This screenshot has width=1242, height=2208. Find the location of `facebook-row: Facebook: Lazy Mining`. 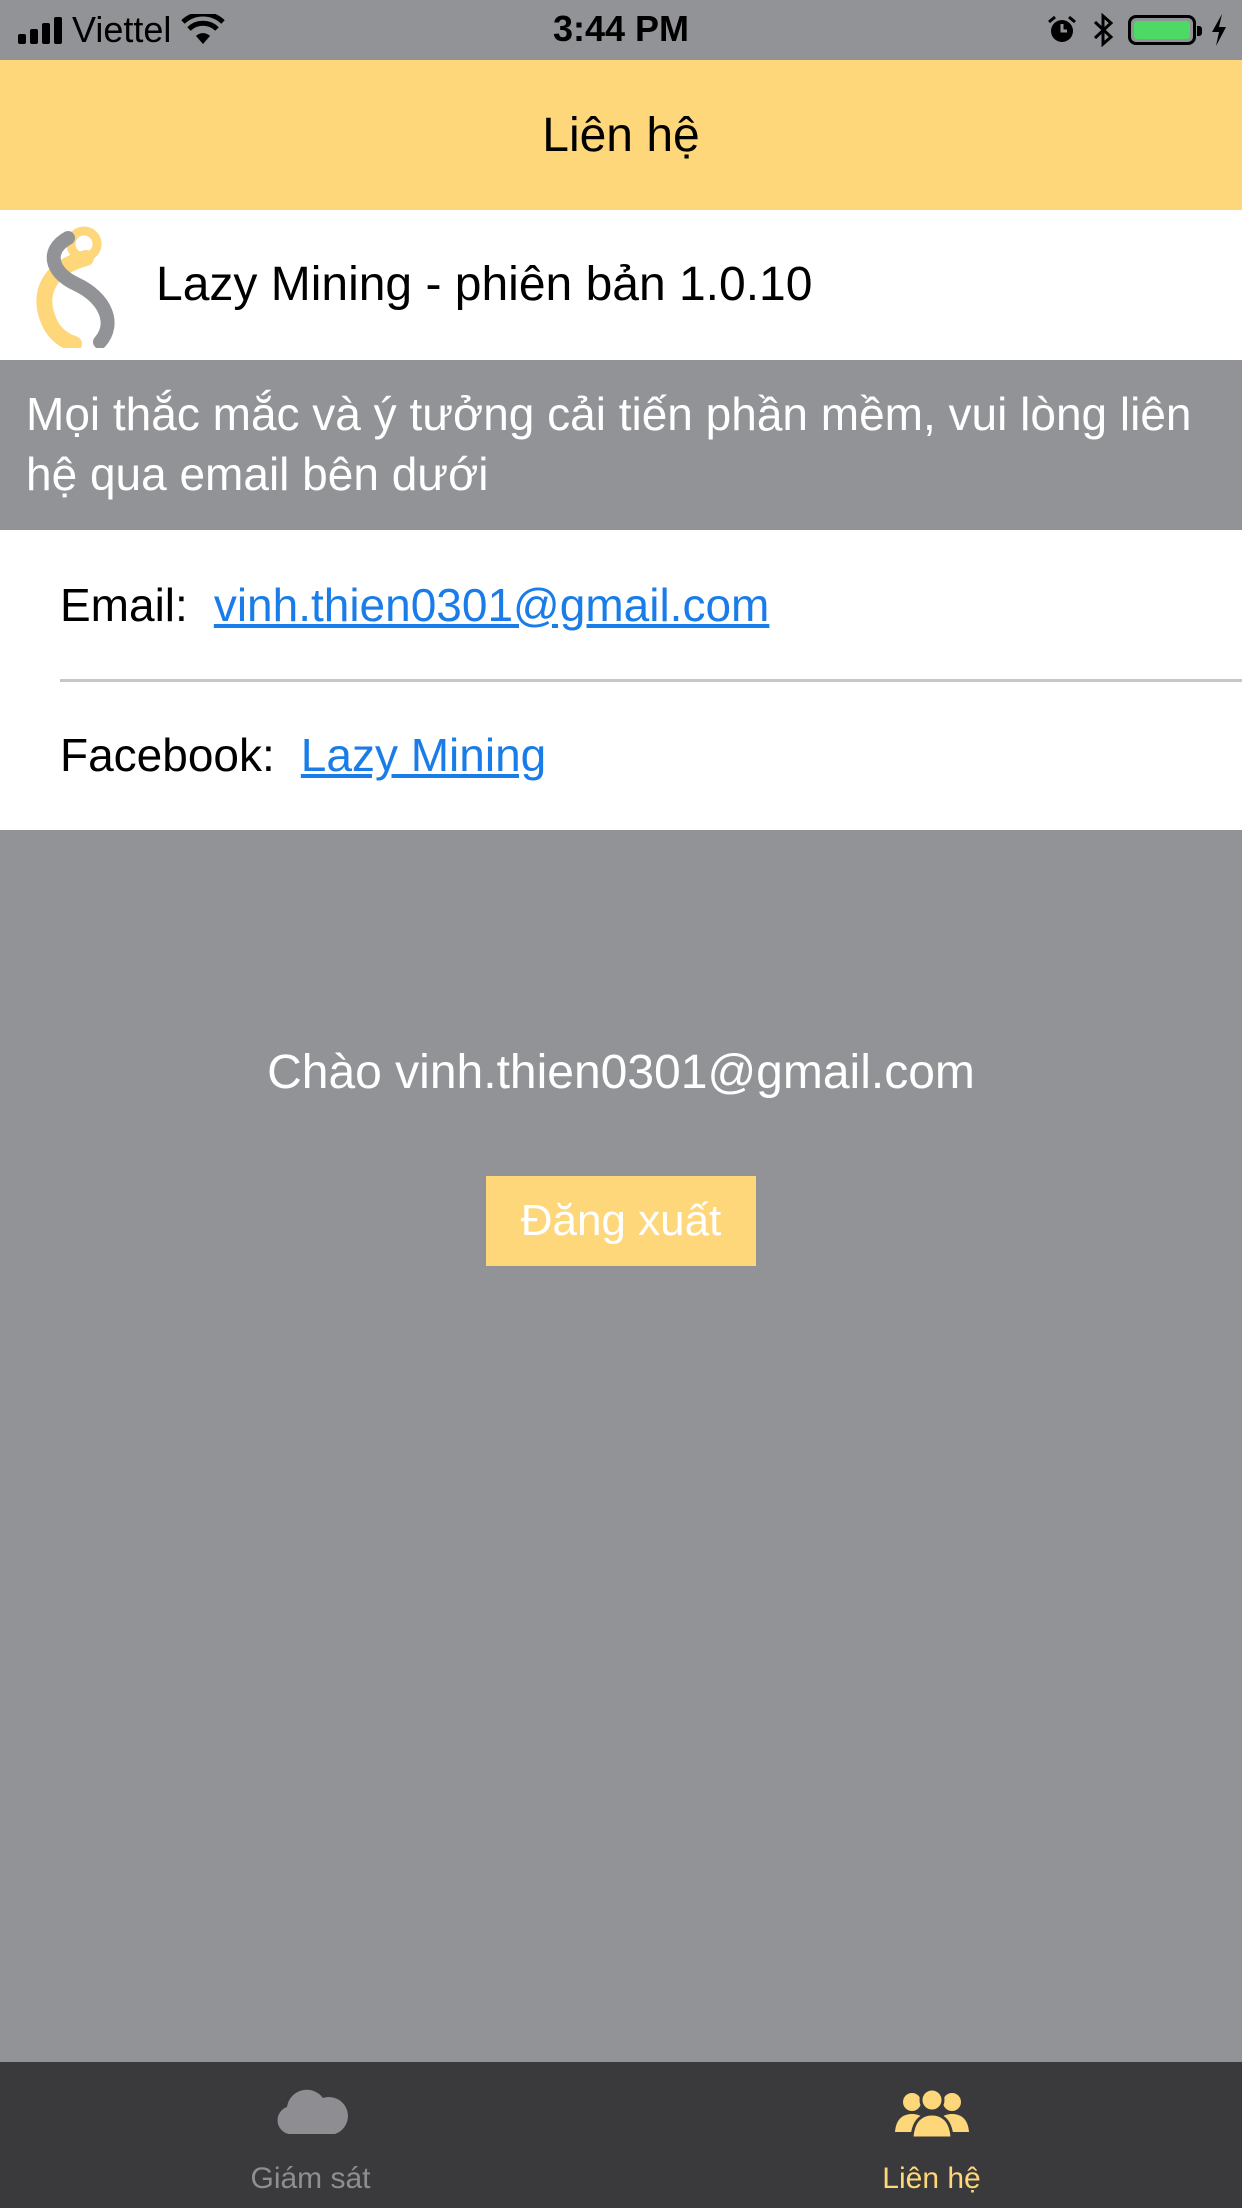

facebook-row: Facebook: Lazy Mining is located at coordinates (303, 755).